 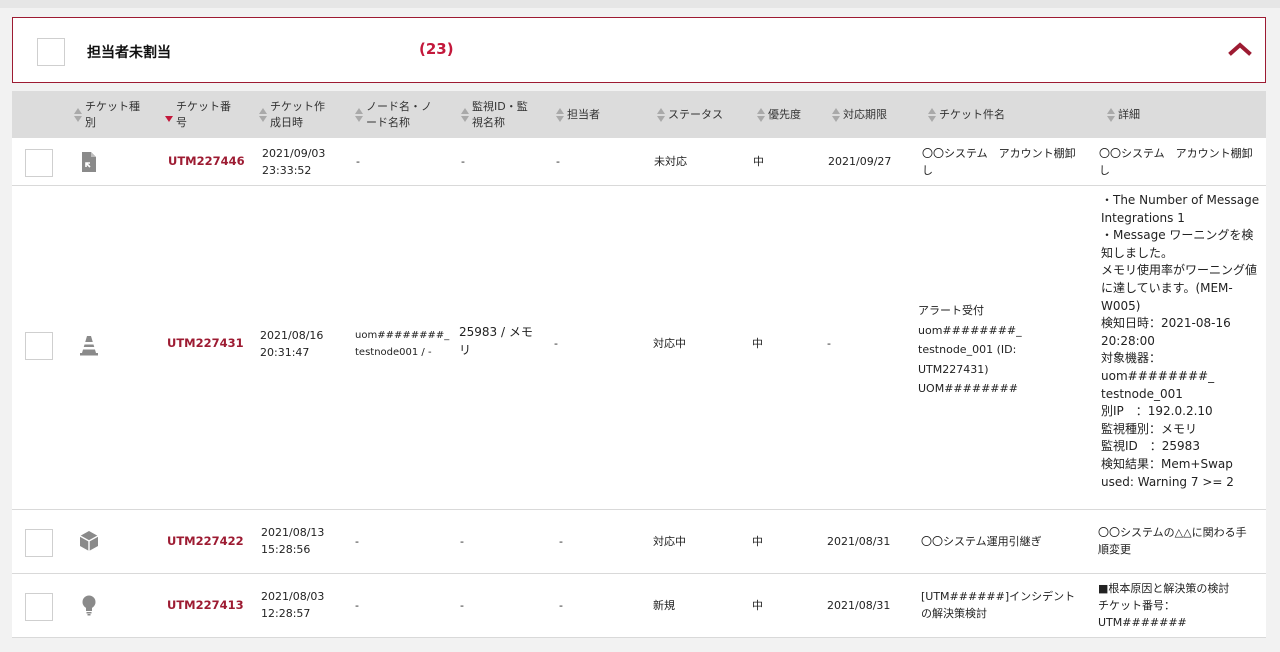 I want to click on document-arrow-icon, so click(x=89, y=162).